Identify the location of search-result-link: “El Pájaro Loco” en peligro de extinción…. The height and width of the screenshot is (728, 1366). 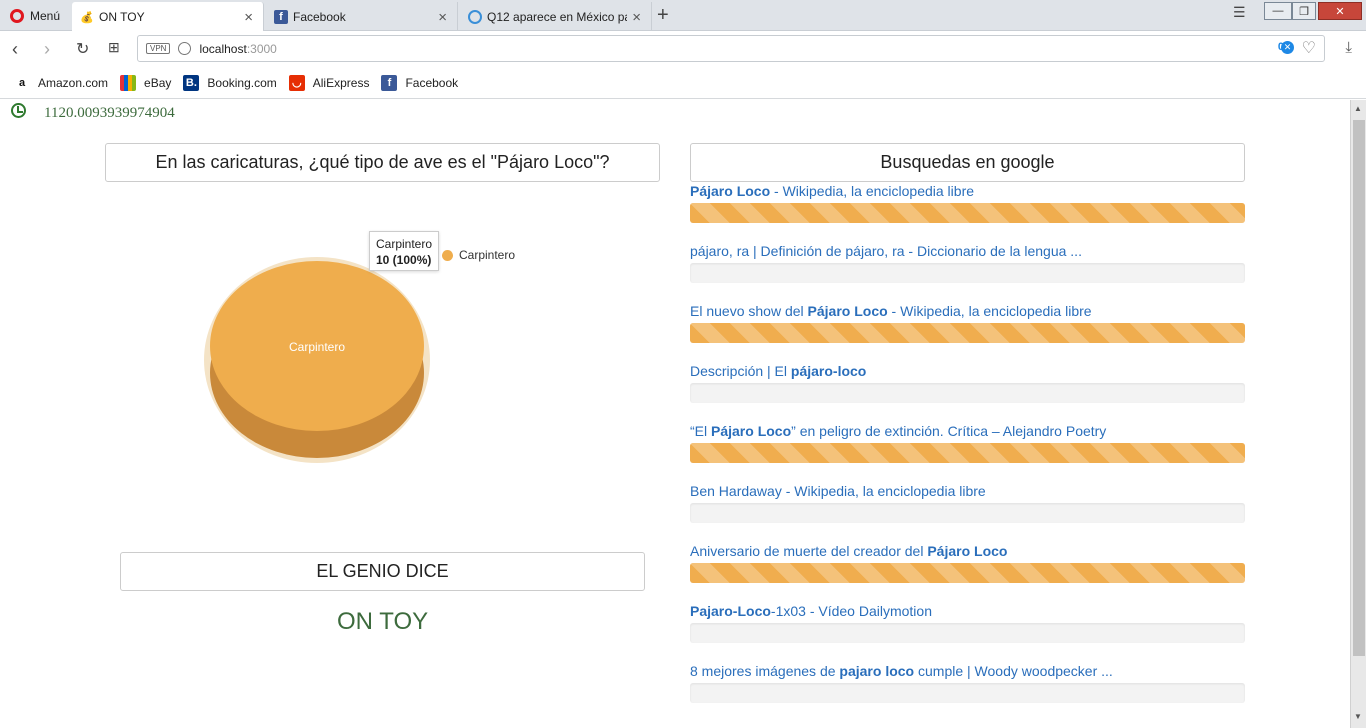
(967, 432).